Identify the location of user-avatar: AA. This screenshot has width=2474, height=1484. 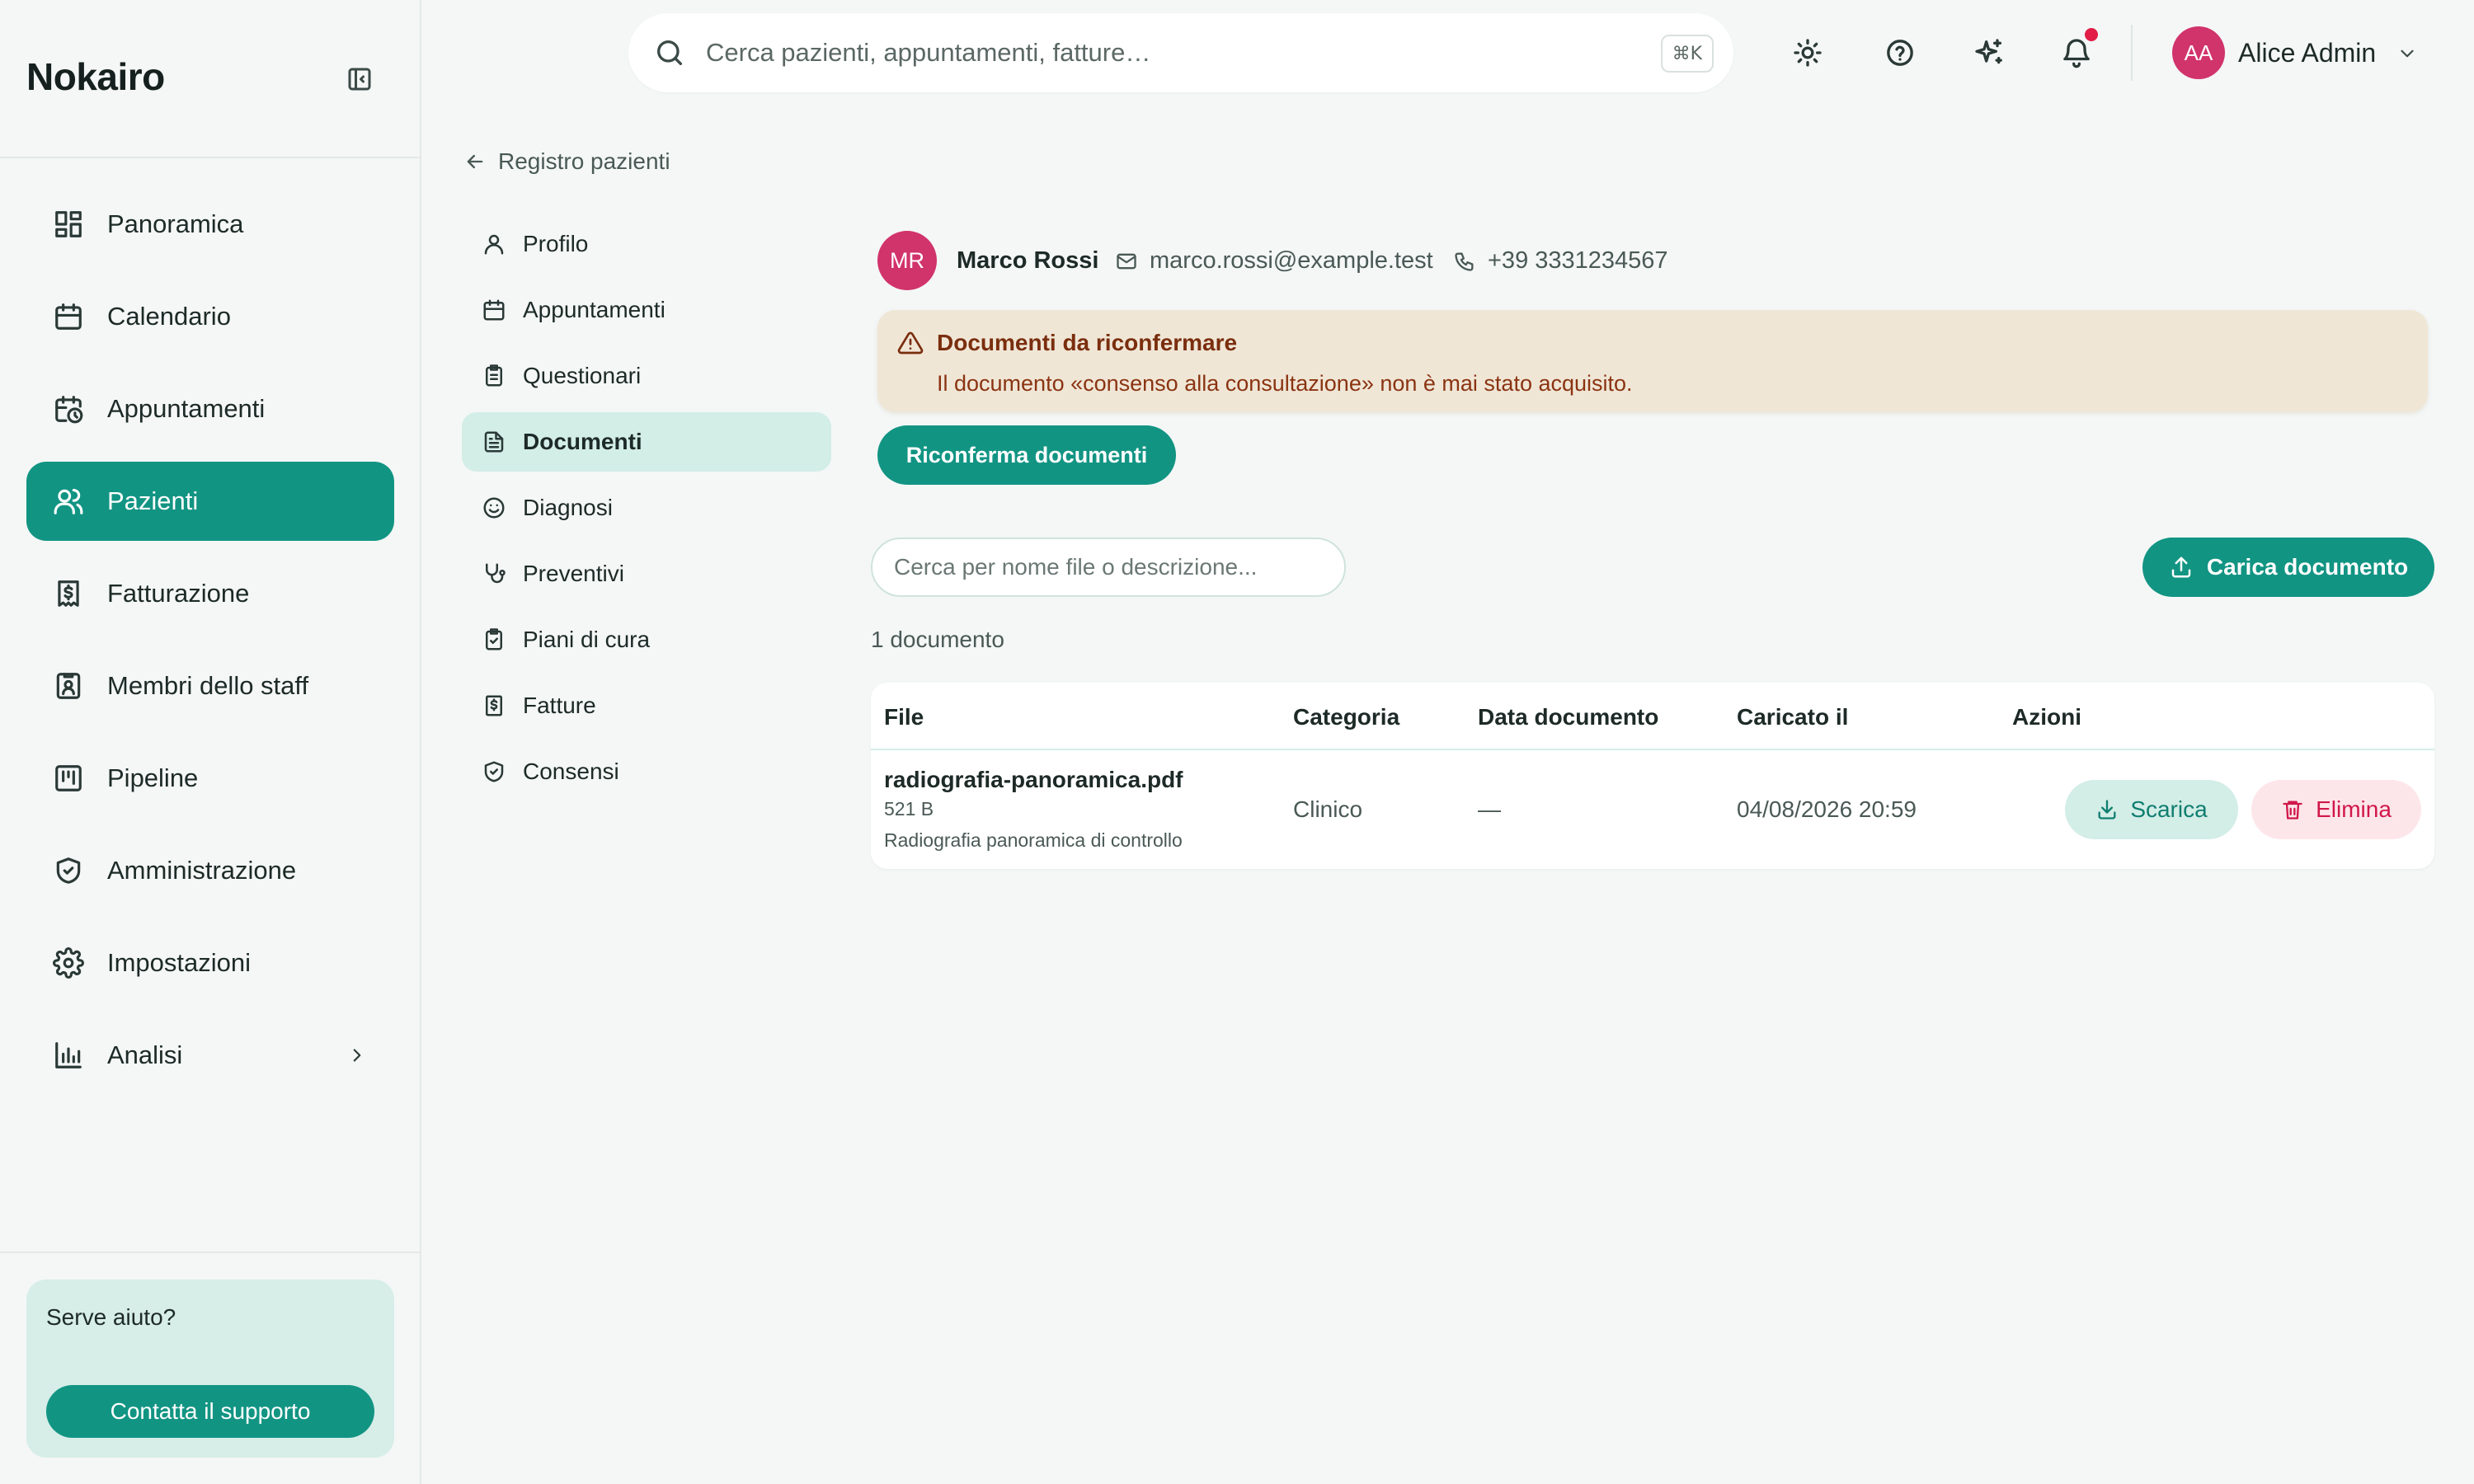
(2198, 52).